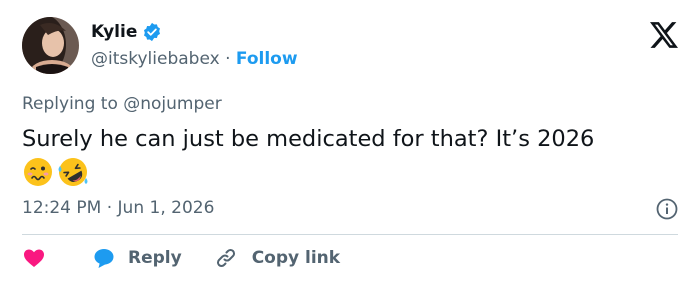  Describe the element at coordinates (73, 172) in the screenshot. I see `rolling-on-the-floor-laughing-icon` at that location.